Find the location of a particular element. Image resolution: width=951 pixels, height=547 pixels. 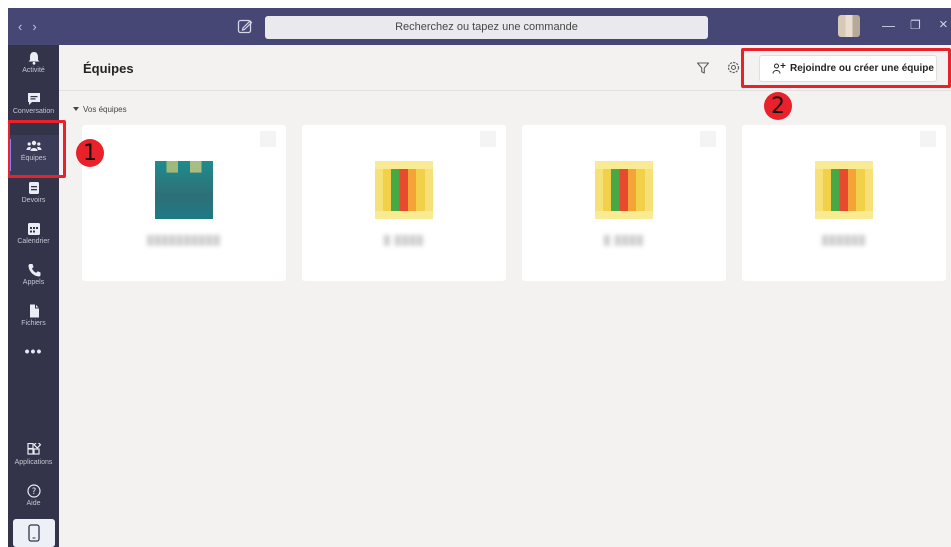

files-icon is located at coordinates (34, 311).